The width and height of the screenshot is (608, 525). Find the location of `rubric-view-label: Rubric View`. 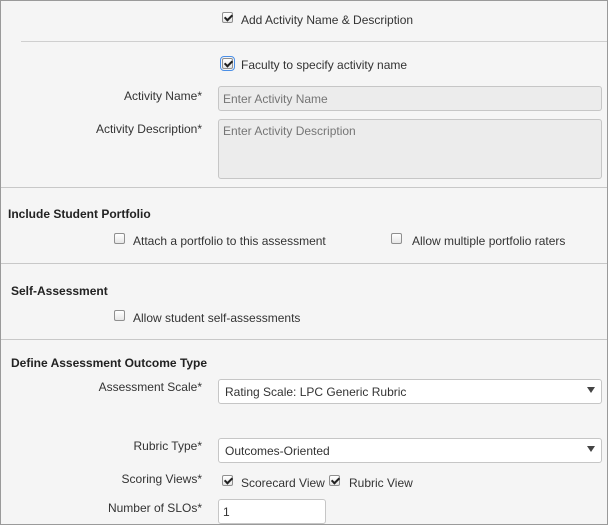

rubric-view-label: Rubric View is located at coordinates (381, 483).